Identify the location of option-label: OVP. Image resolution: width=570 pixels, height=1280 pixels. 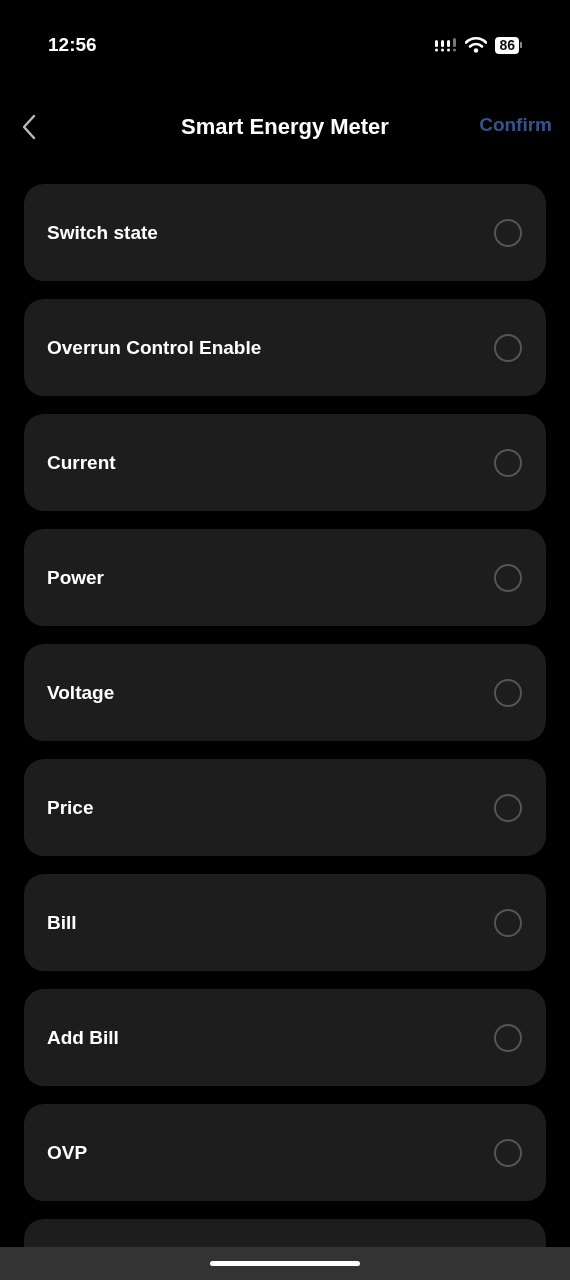
(67, 1152).